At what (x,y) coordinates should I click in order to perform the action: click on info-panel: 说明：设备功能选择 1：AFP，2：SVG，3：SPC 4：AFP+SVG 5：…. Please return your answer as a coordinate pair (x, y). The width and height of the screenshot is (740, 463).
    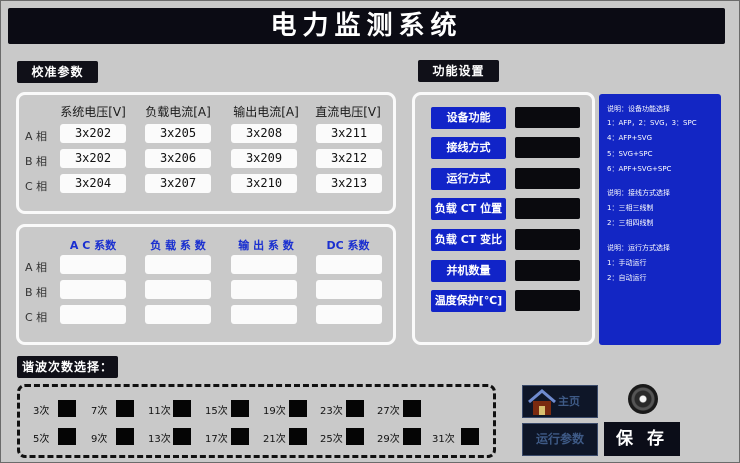
    Looking at the image, I should click on (660, 219).